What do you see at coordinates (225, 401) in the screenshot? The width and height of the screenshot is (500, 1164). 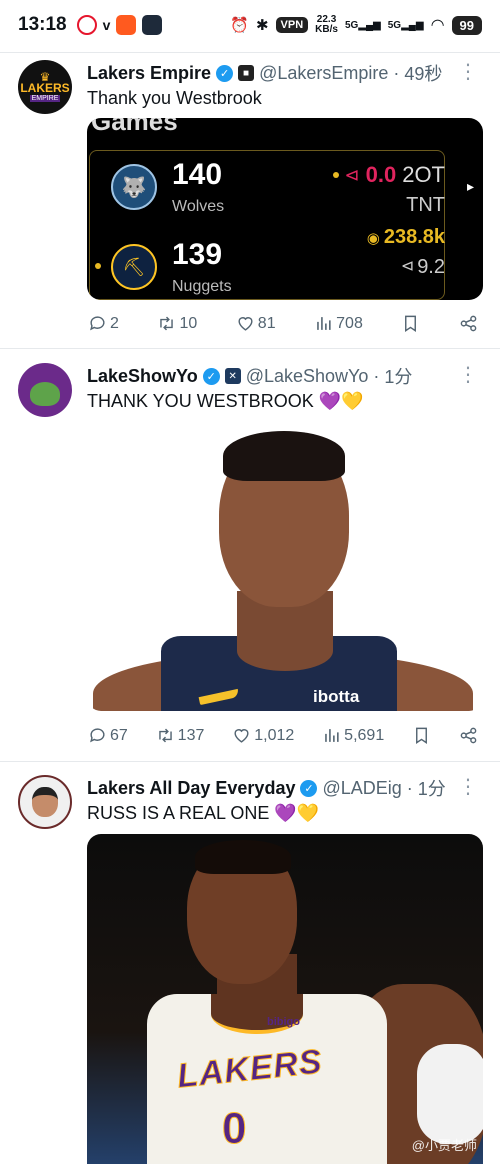 I see `tweet-text: THANK YOU WESTBROOK 💜💛` at bounding box center [225, 401].